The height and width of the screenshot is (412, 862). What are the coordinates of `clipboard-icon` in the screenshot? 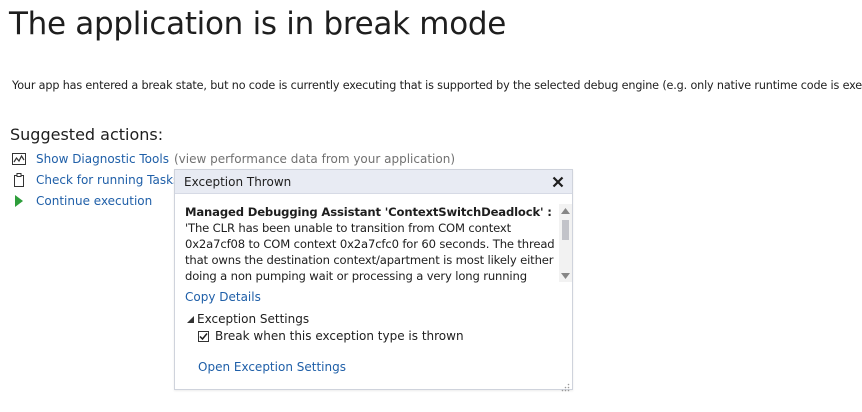 It's located at (19, 180).